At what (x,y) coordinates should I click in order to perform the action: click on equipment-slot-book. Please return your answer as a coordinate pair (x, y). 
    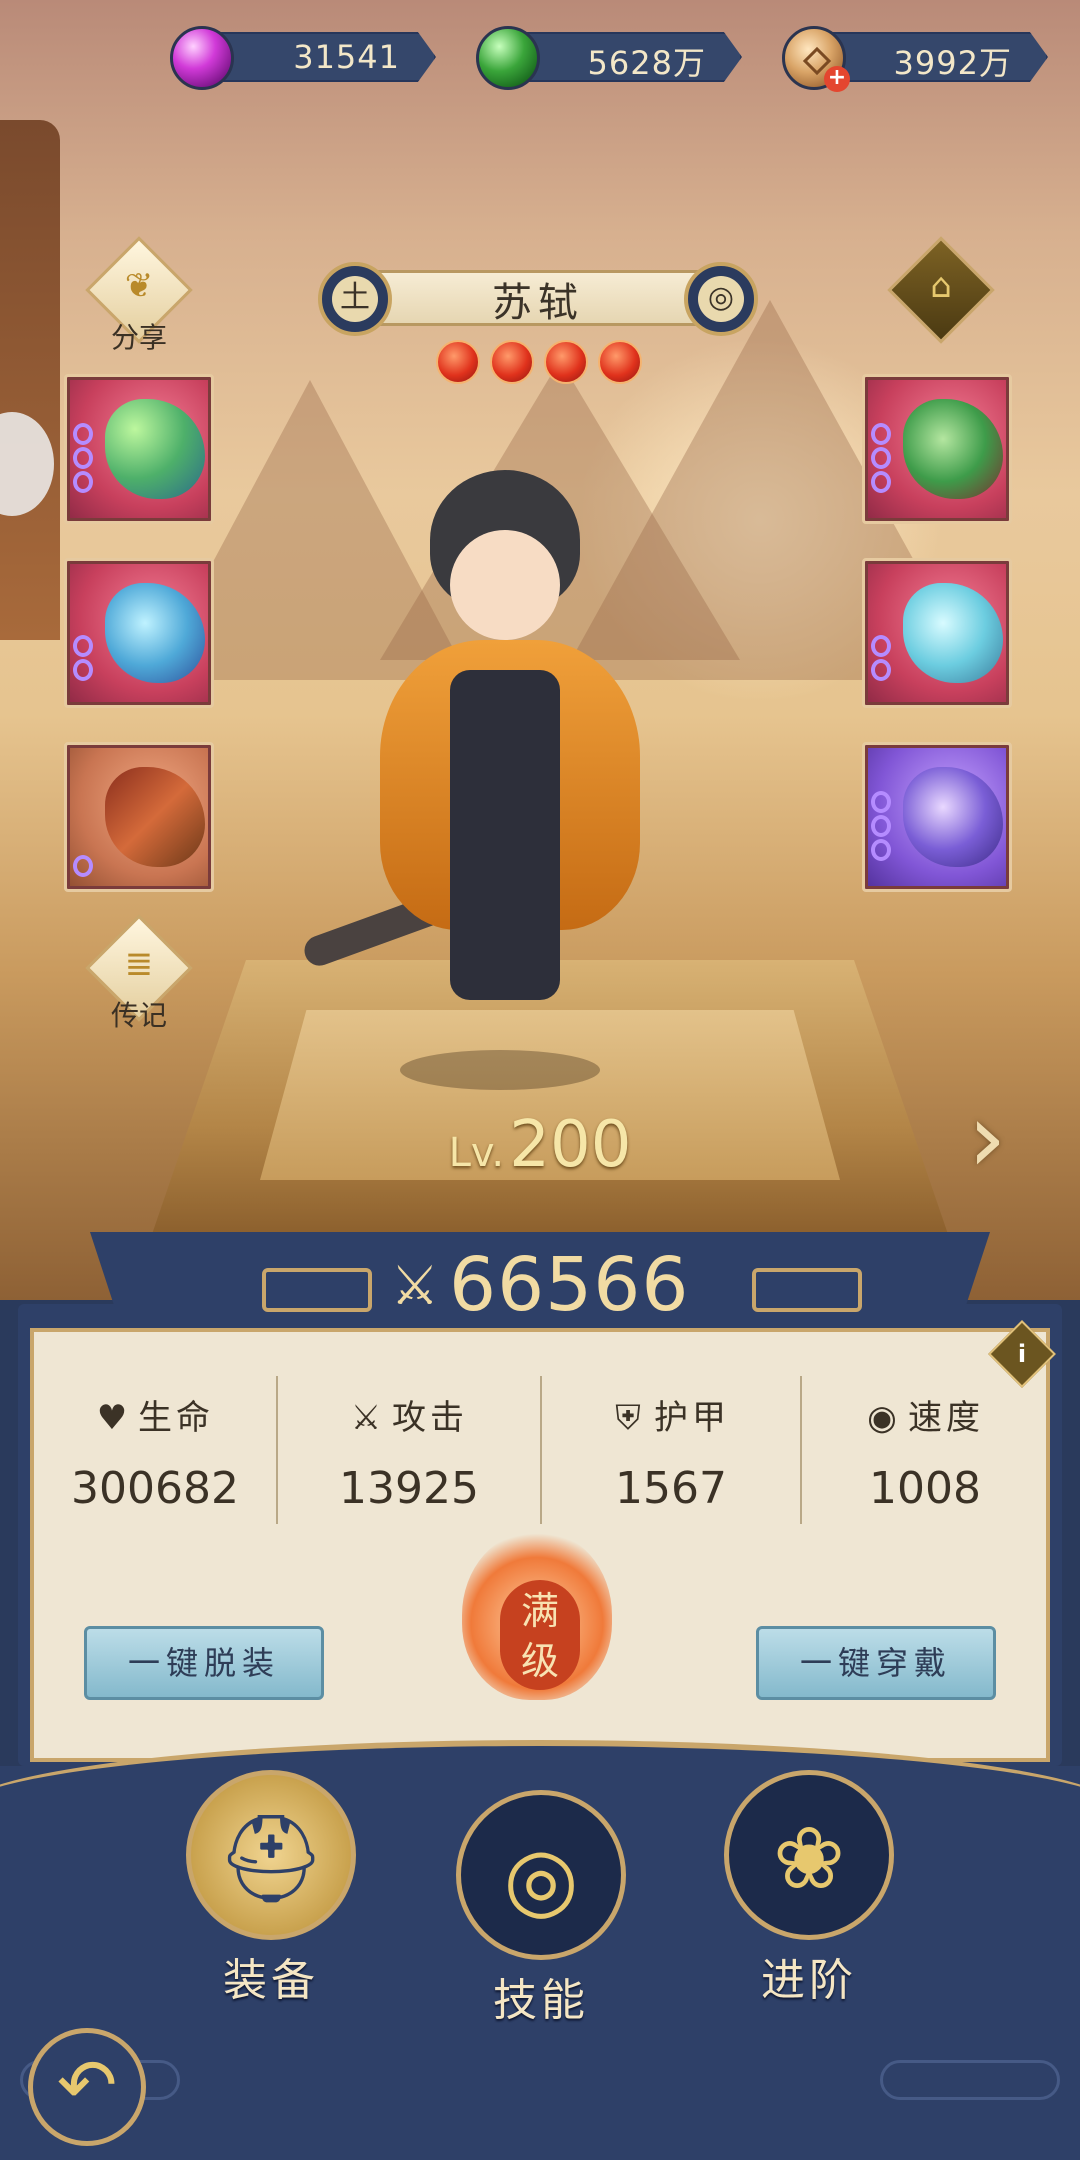
    Looking at the image, I should click on (139, 817).